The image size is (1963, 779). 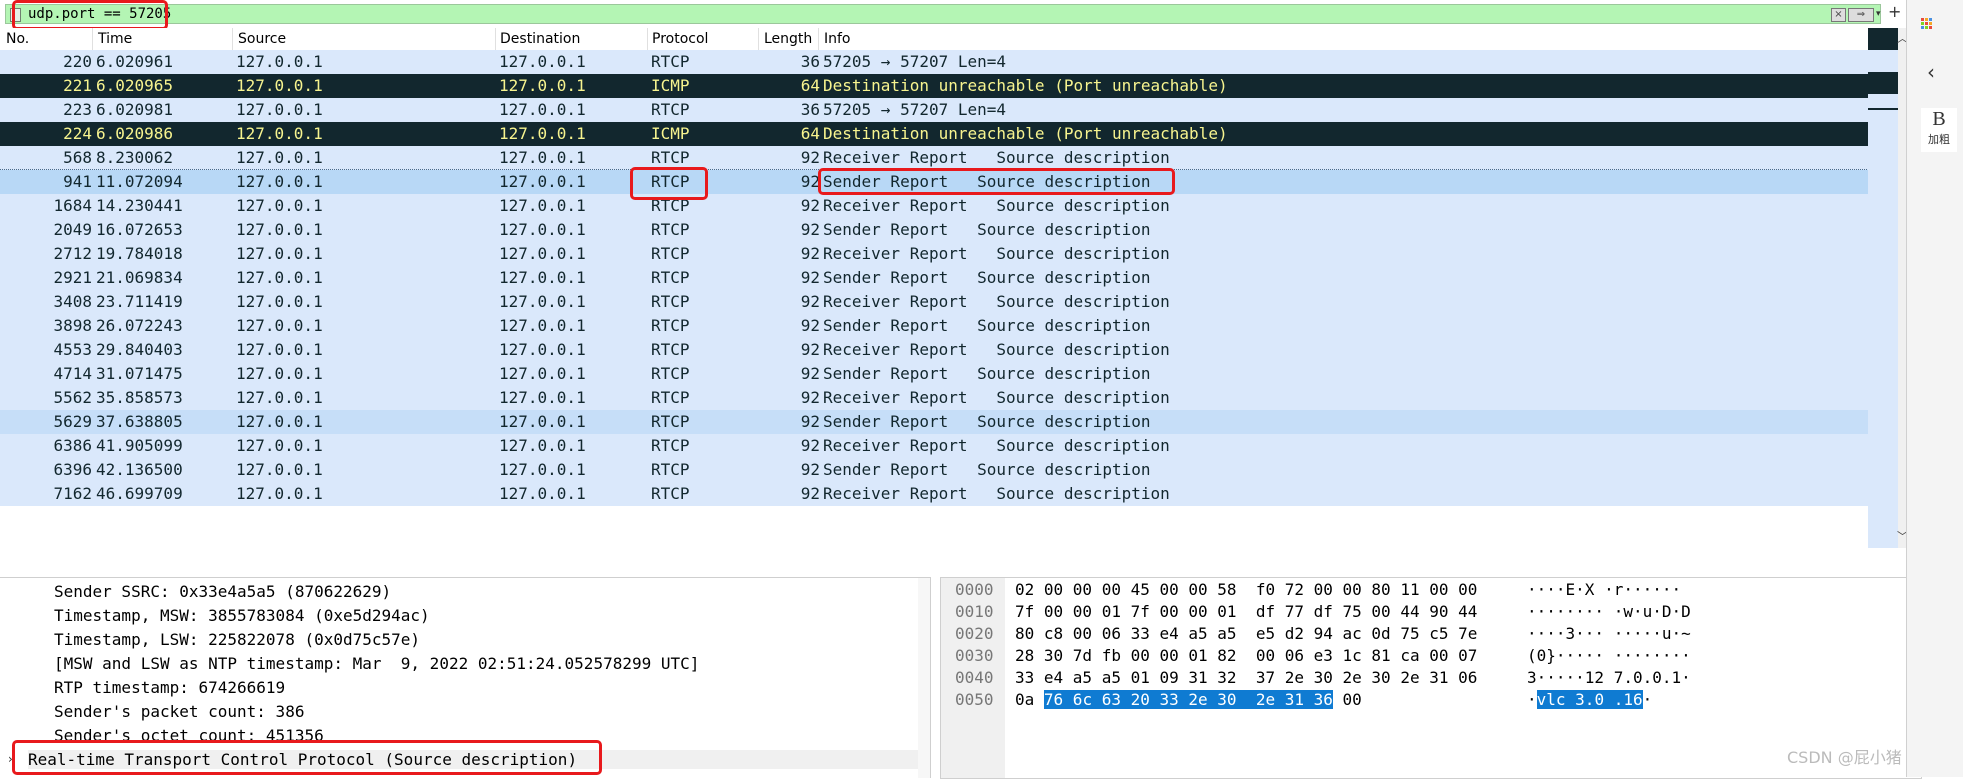 What do you see at coordinates (72, 373) in the screenshot?
I see `packet-no-cell: 4714` at bounding box center [72, 373].